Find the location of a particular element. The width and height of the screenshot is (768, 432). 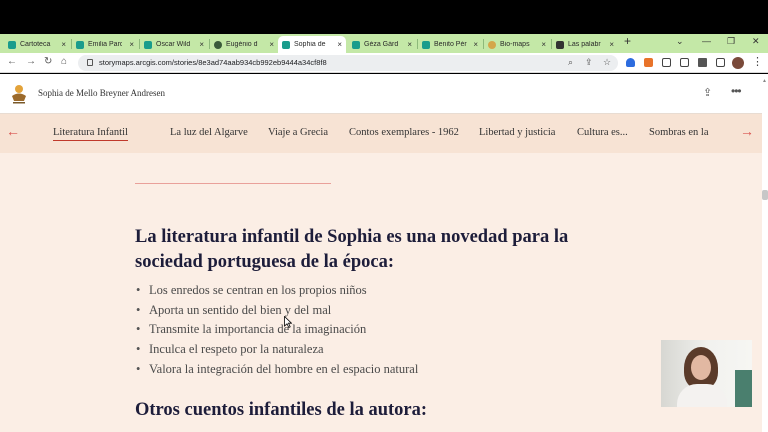

profile-avatar is located at coordinates (738, 63).